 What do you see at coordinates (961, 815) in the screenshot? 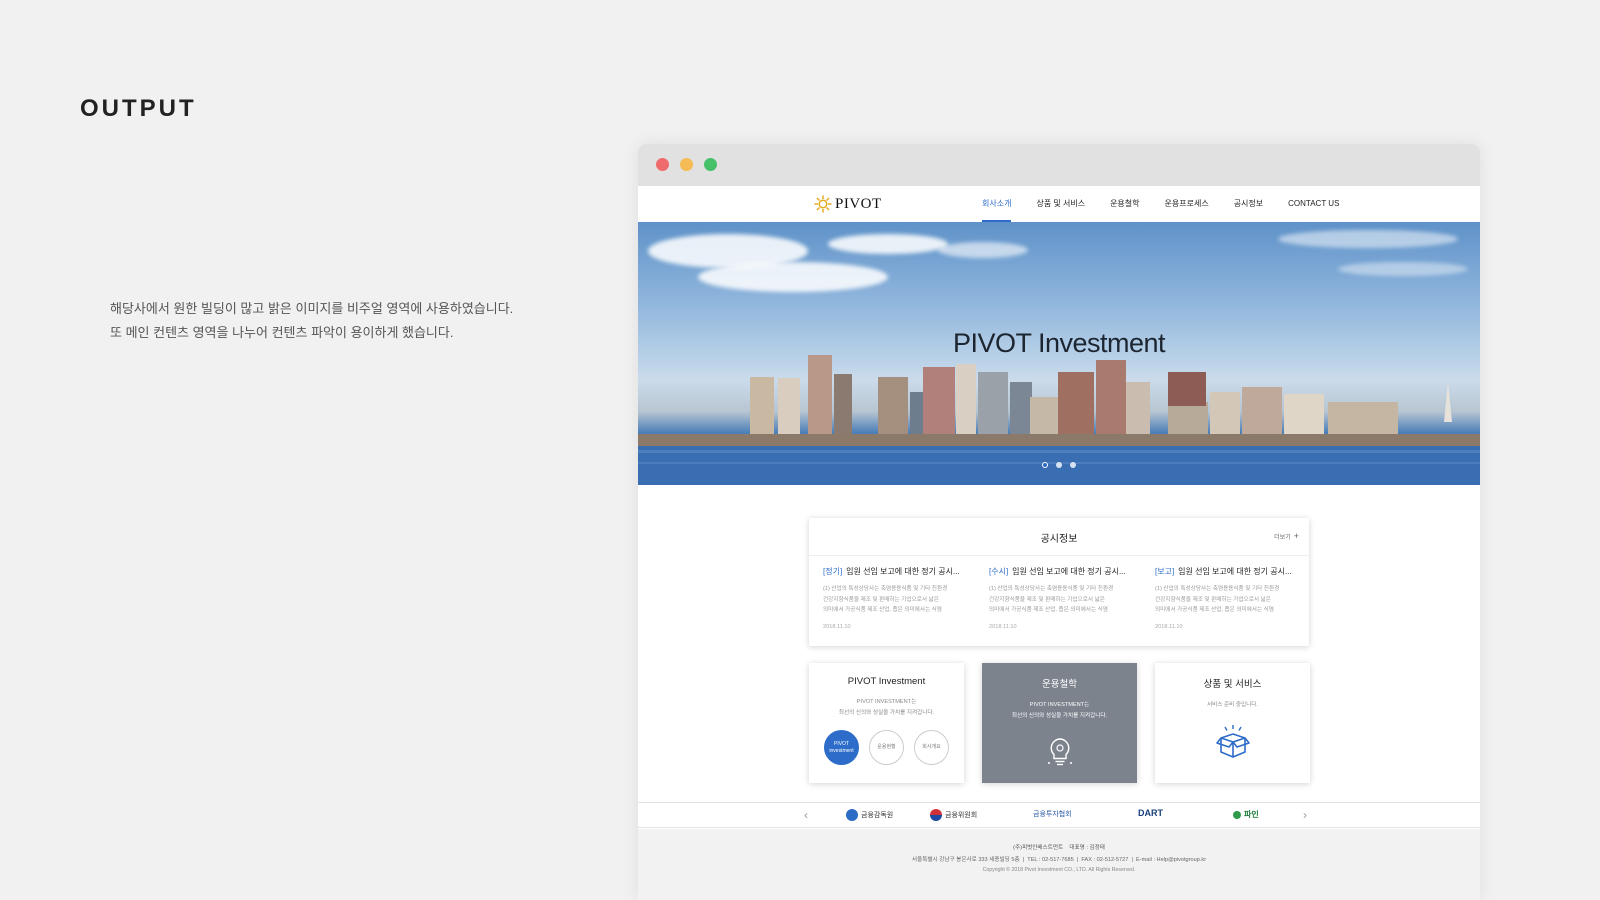
I see `partner-label: 금융위원회` at bounding box center [961, 815].